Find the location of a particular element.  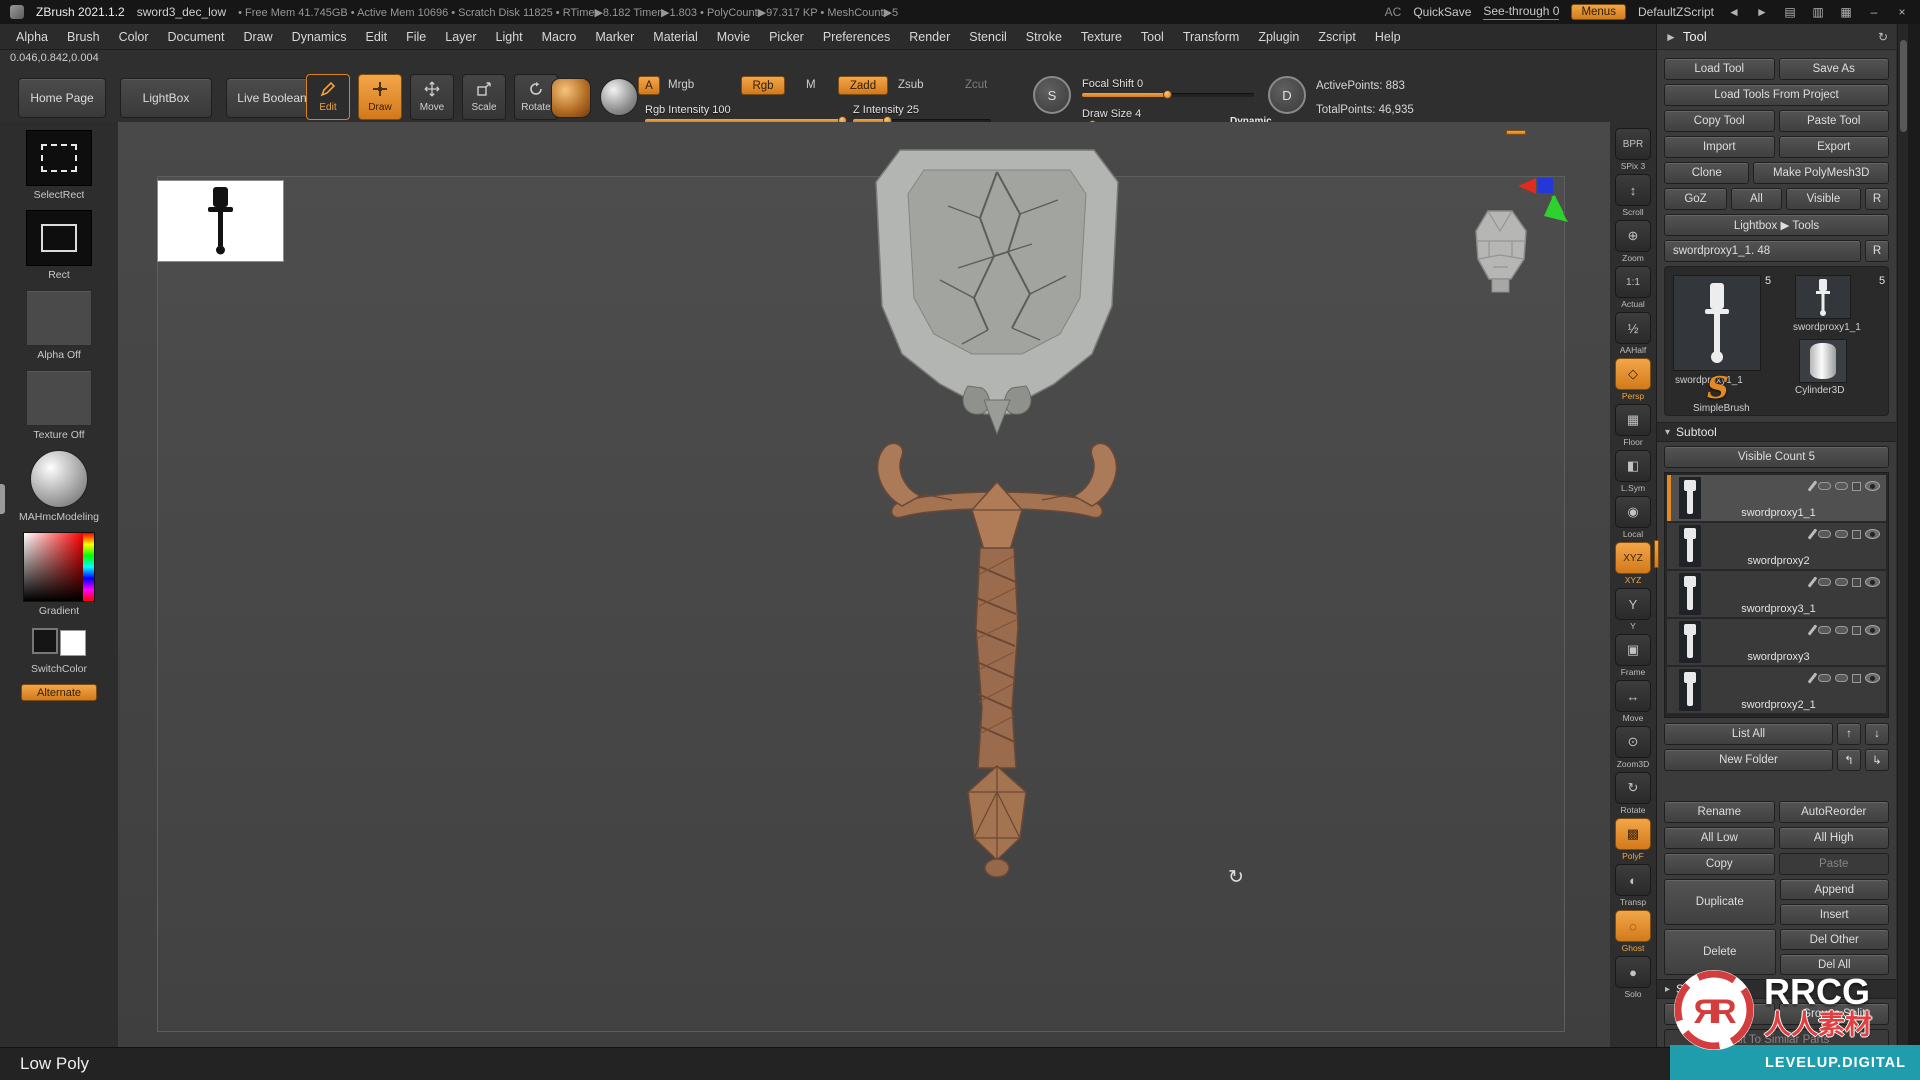

subtool-row-swordproxy1-1: swordproxy1_1 is located at coordinates (1776, 498).